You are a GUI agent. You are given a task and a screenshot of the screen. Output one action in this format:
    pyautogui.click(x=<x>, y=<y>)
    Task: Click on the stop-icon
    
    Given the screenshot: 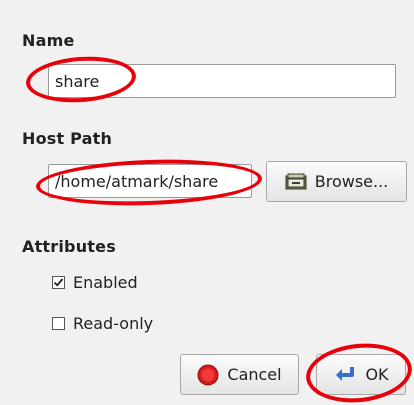 What is the action you would take?
    pyautogui.click(x=208, y=375)
    